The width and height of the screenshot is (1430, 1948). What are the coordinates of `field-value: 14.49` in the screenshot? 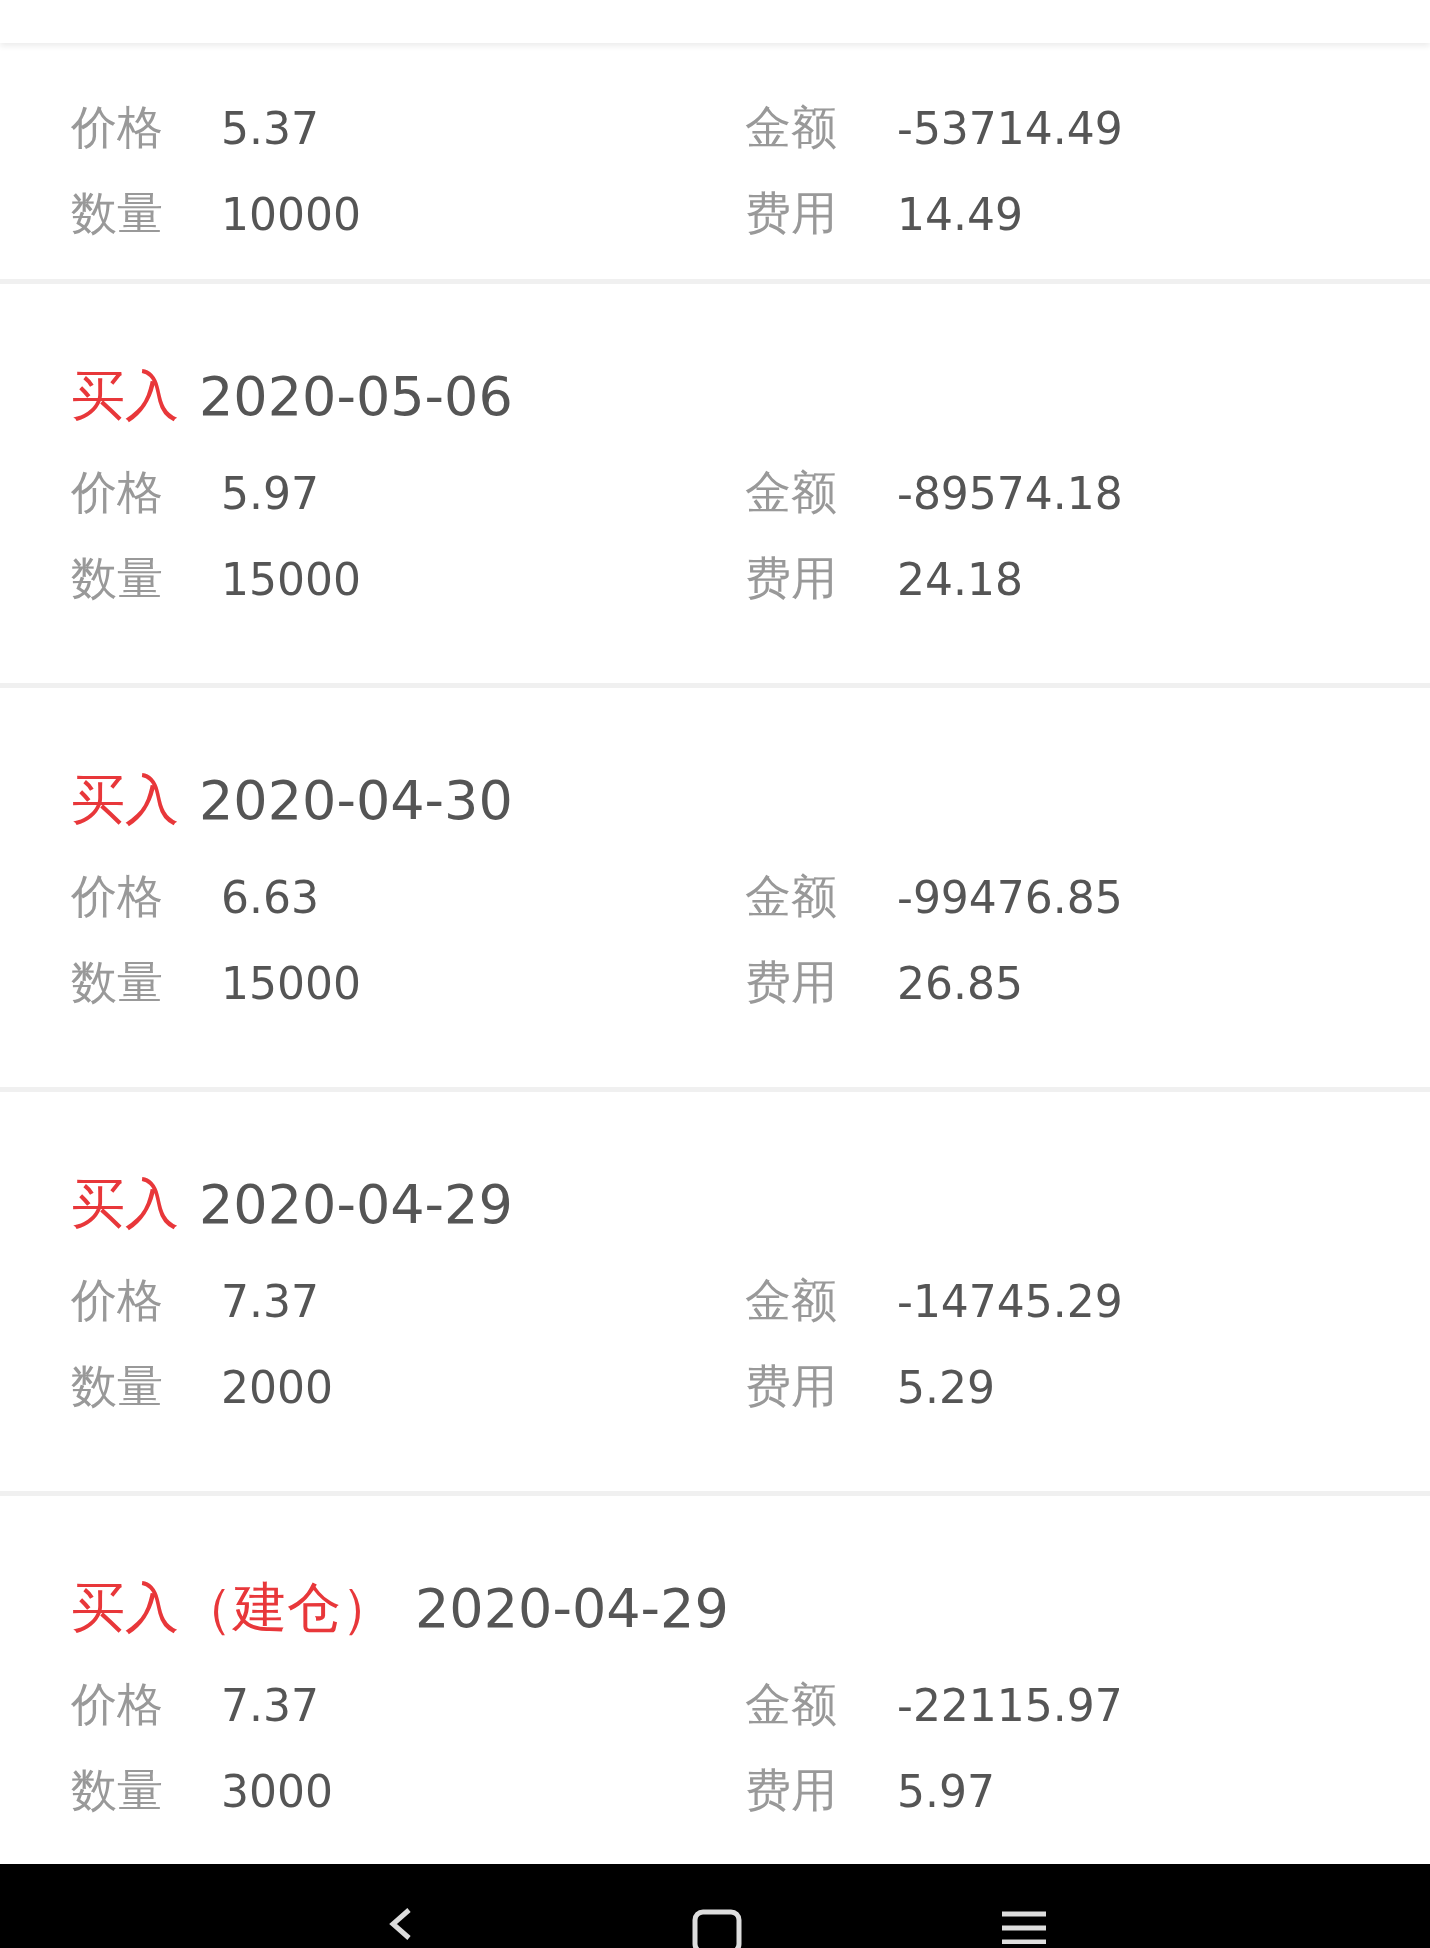 It's located at (960, 214).